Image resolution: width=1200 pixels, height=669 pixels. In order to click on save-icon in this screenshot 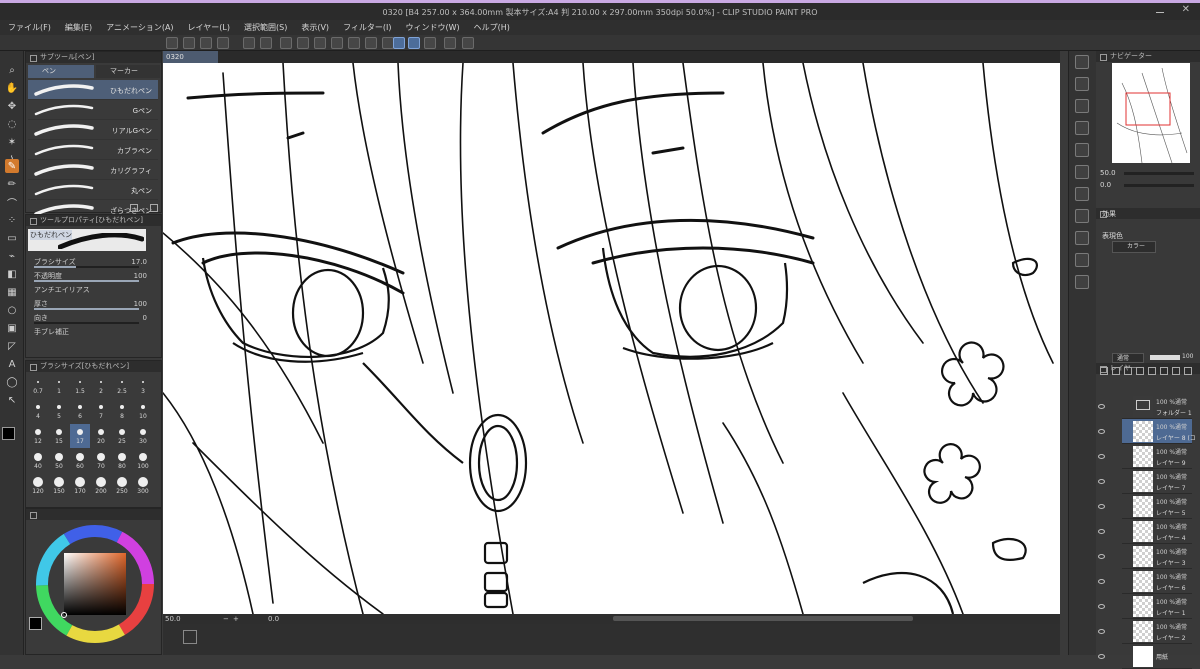, I will do `click(223, 43)`.